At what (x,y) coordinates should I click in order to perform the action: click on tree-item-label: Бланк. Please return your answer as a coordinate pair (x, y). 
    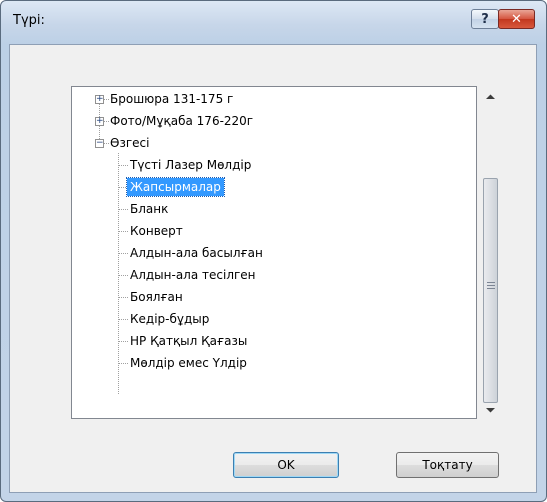
    Looking at the image, I should click on (149, 209).